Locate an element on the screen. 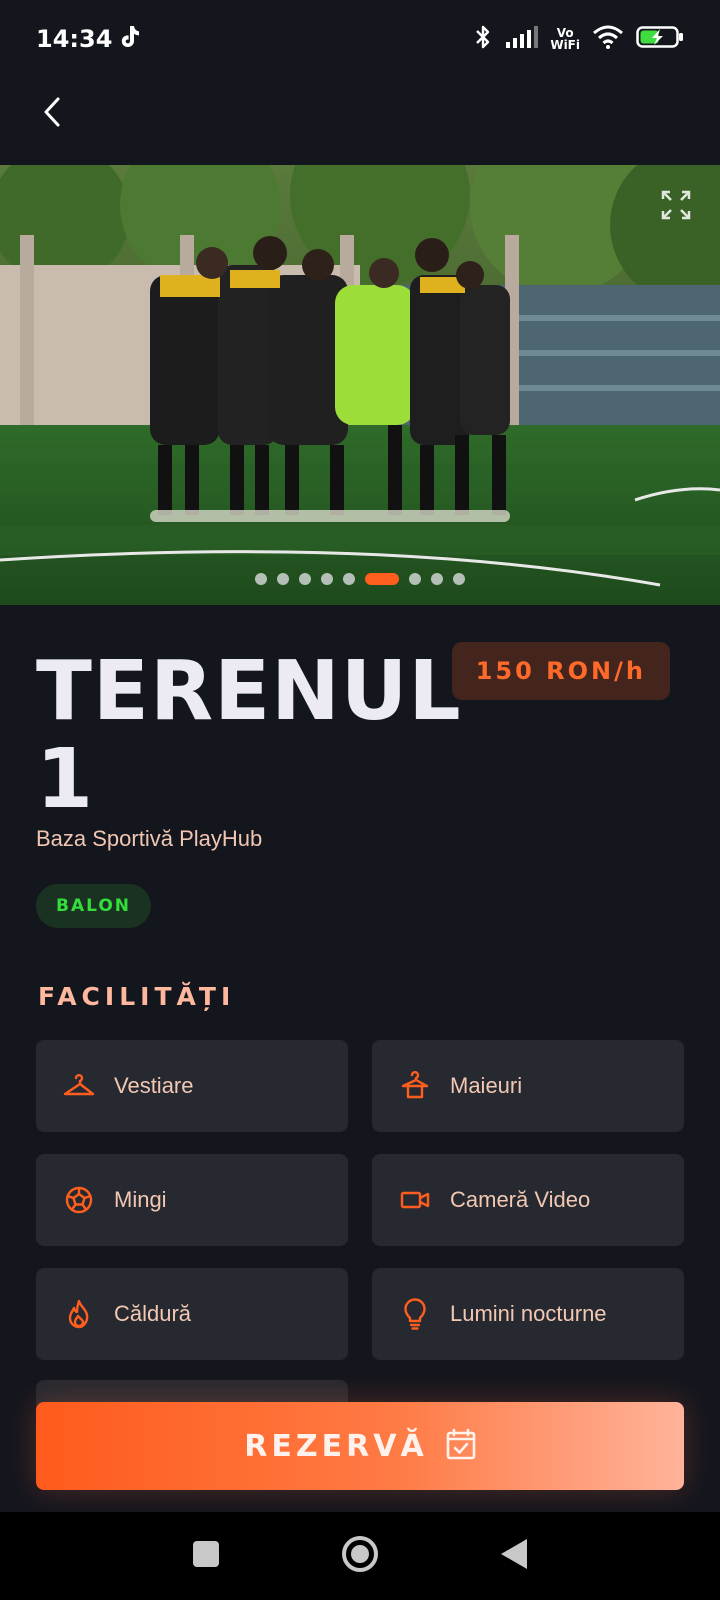  system-nav-bar is located at coordinates (360, 1556).